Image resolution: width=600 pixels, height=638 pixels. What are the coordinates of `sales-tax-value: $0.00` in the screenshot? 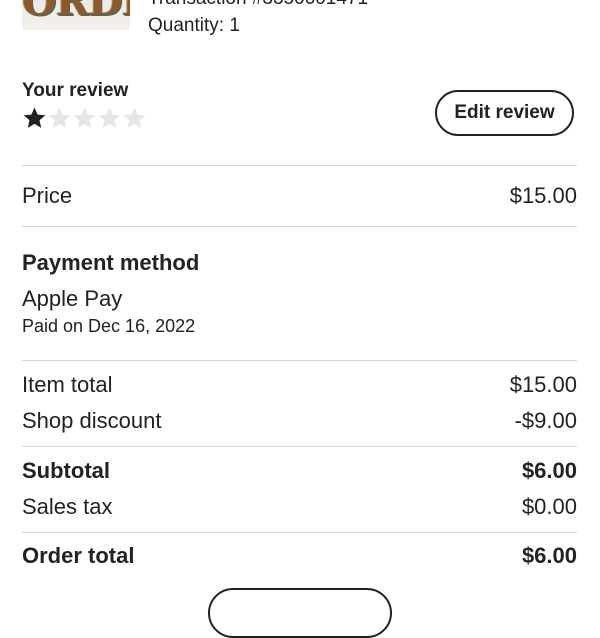 It's located at (549, 506).